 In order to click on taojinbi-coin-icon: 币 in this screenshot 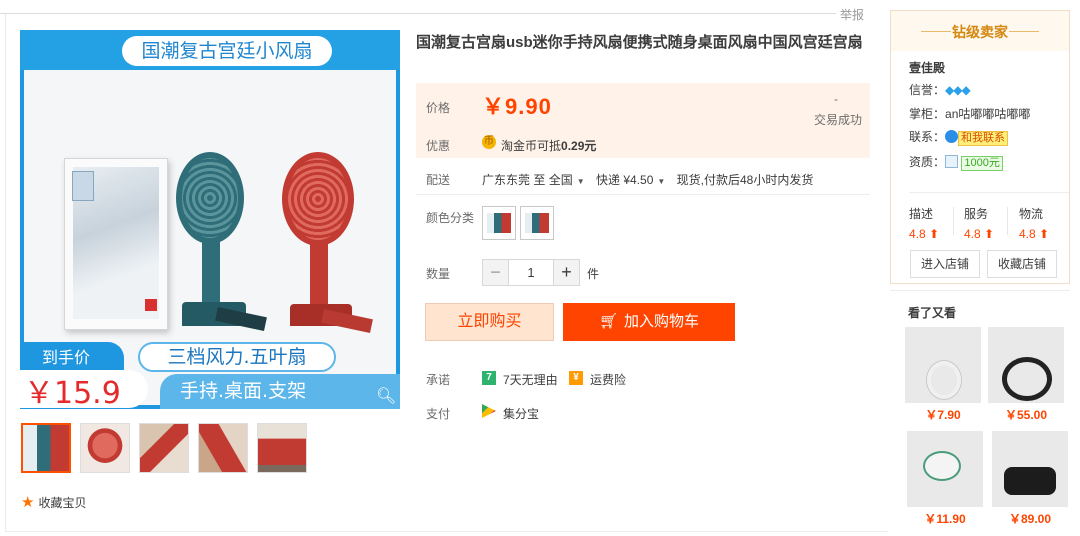, I will do `click(489, 142)`.